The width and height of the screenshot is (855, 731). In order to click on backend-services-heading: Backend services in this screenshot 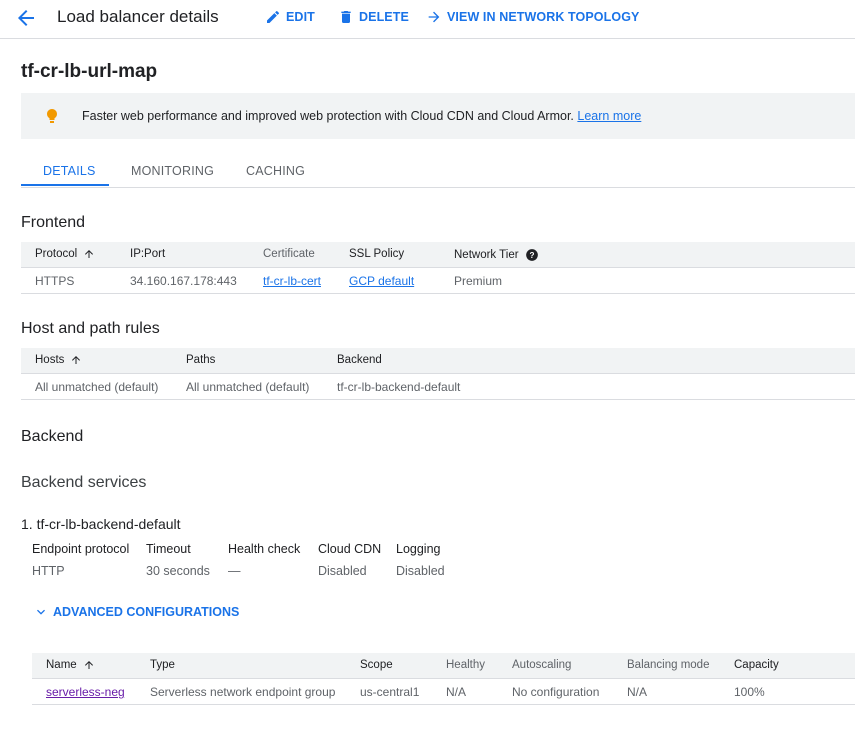, I will do `click(84, 482)`.